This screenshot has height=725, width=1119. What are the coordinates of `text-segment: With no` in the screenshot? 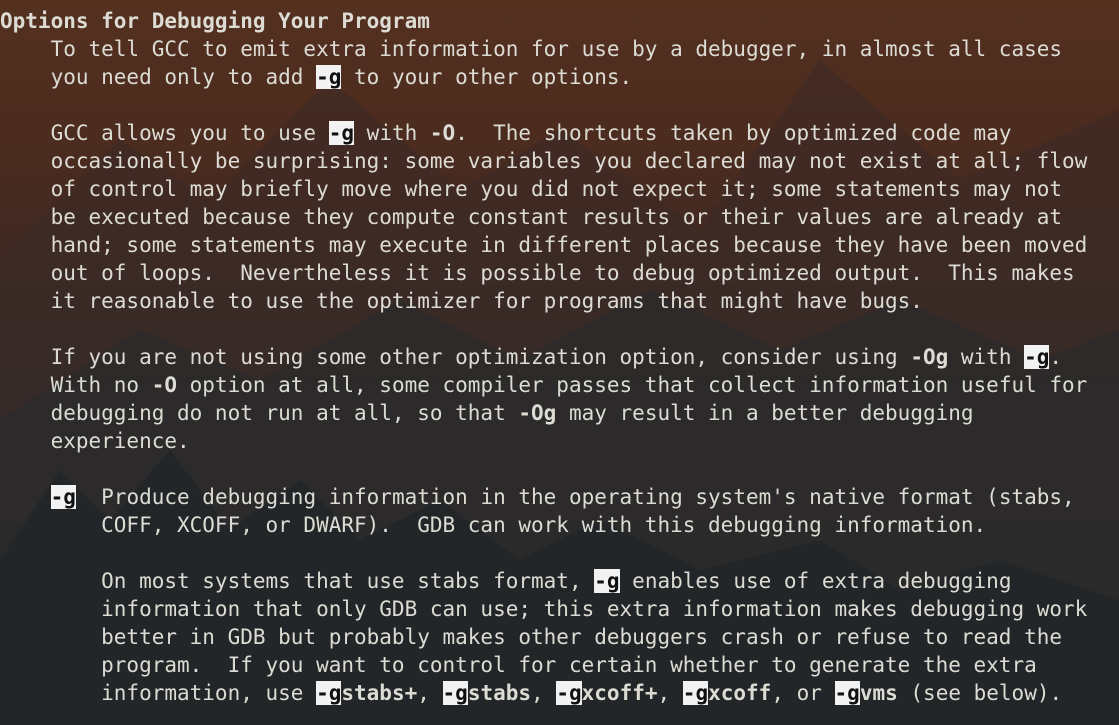 It's located at (76, 385).